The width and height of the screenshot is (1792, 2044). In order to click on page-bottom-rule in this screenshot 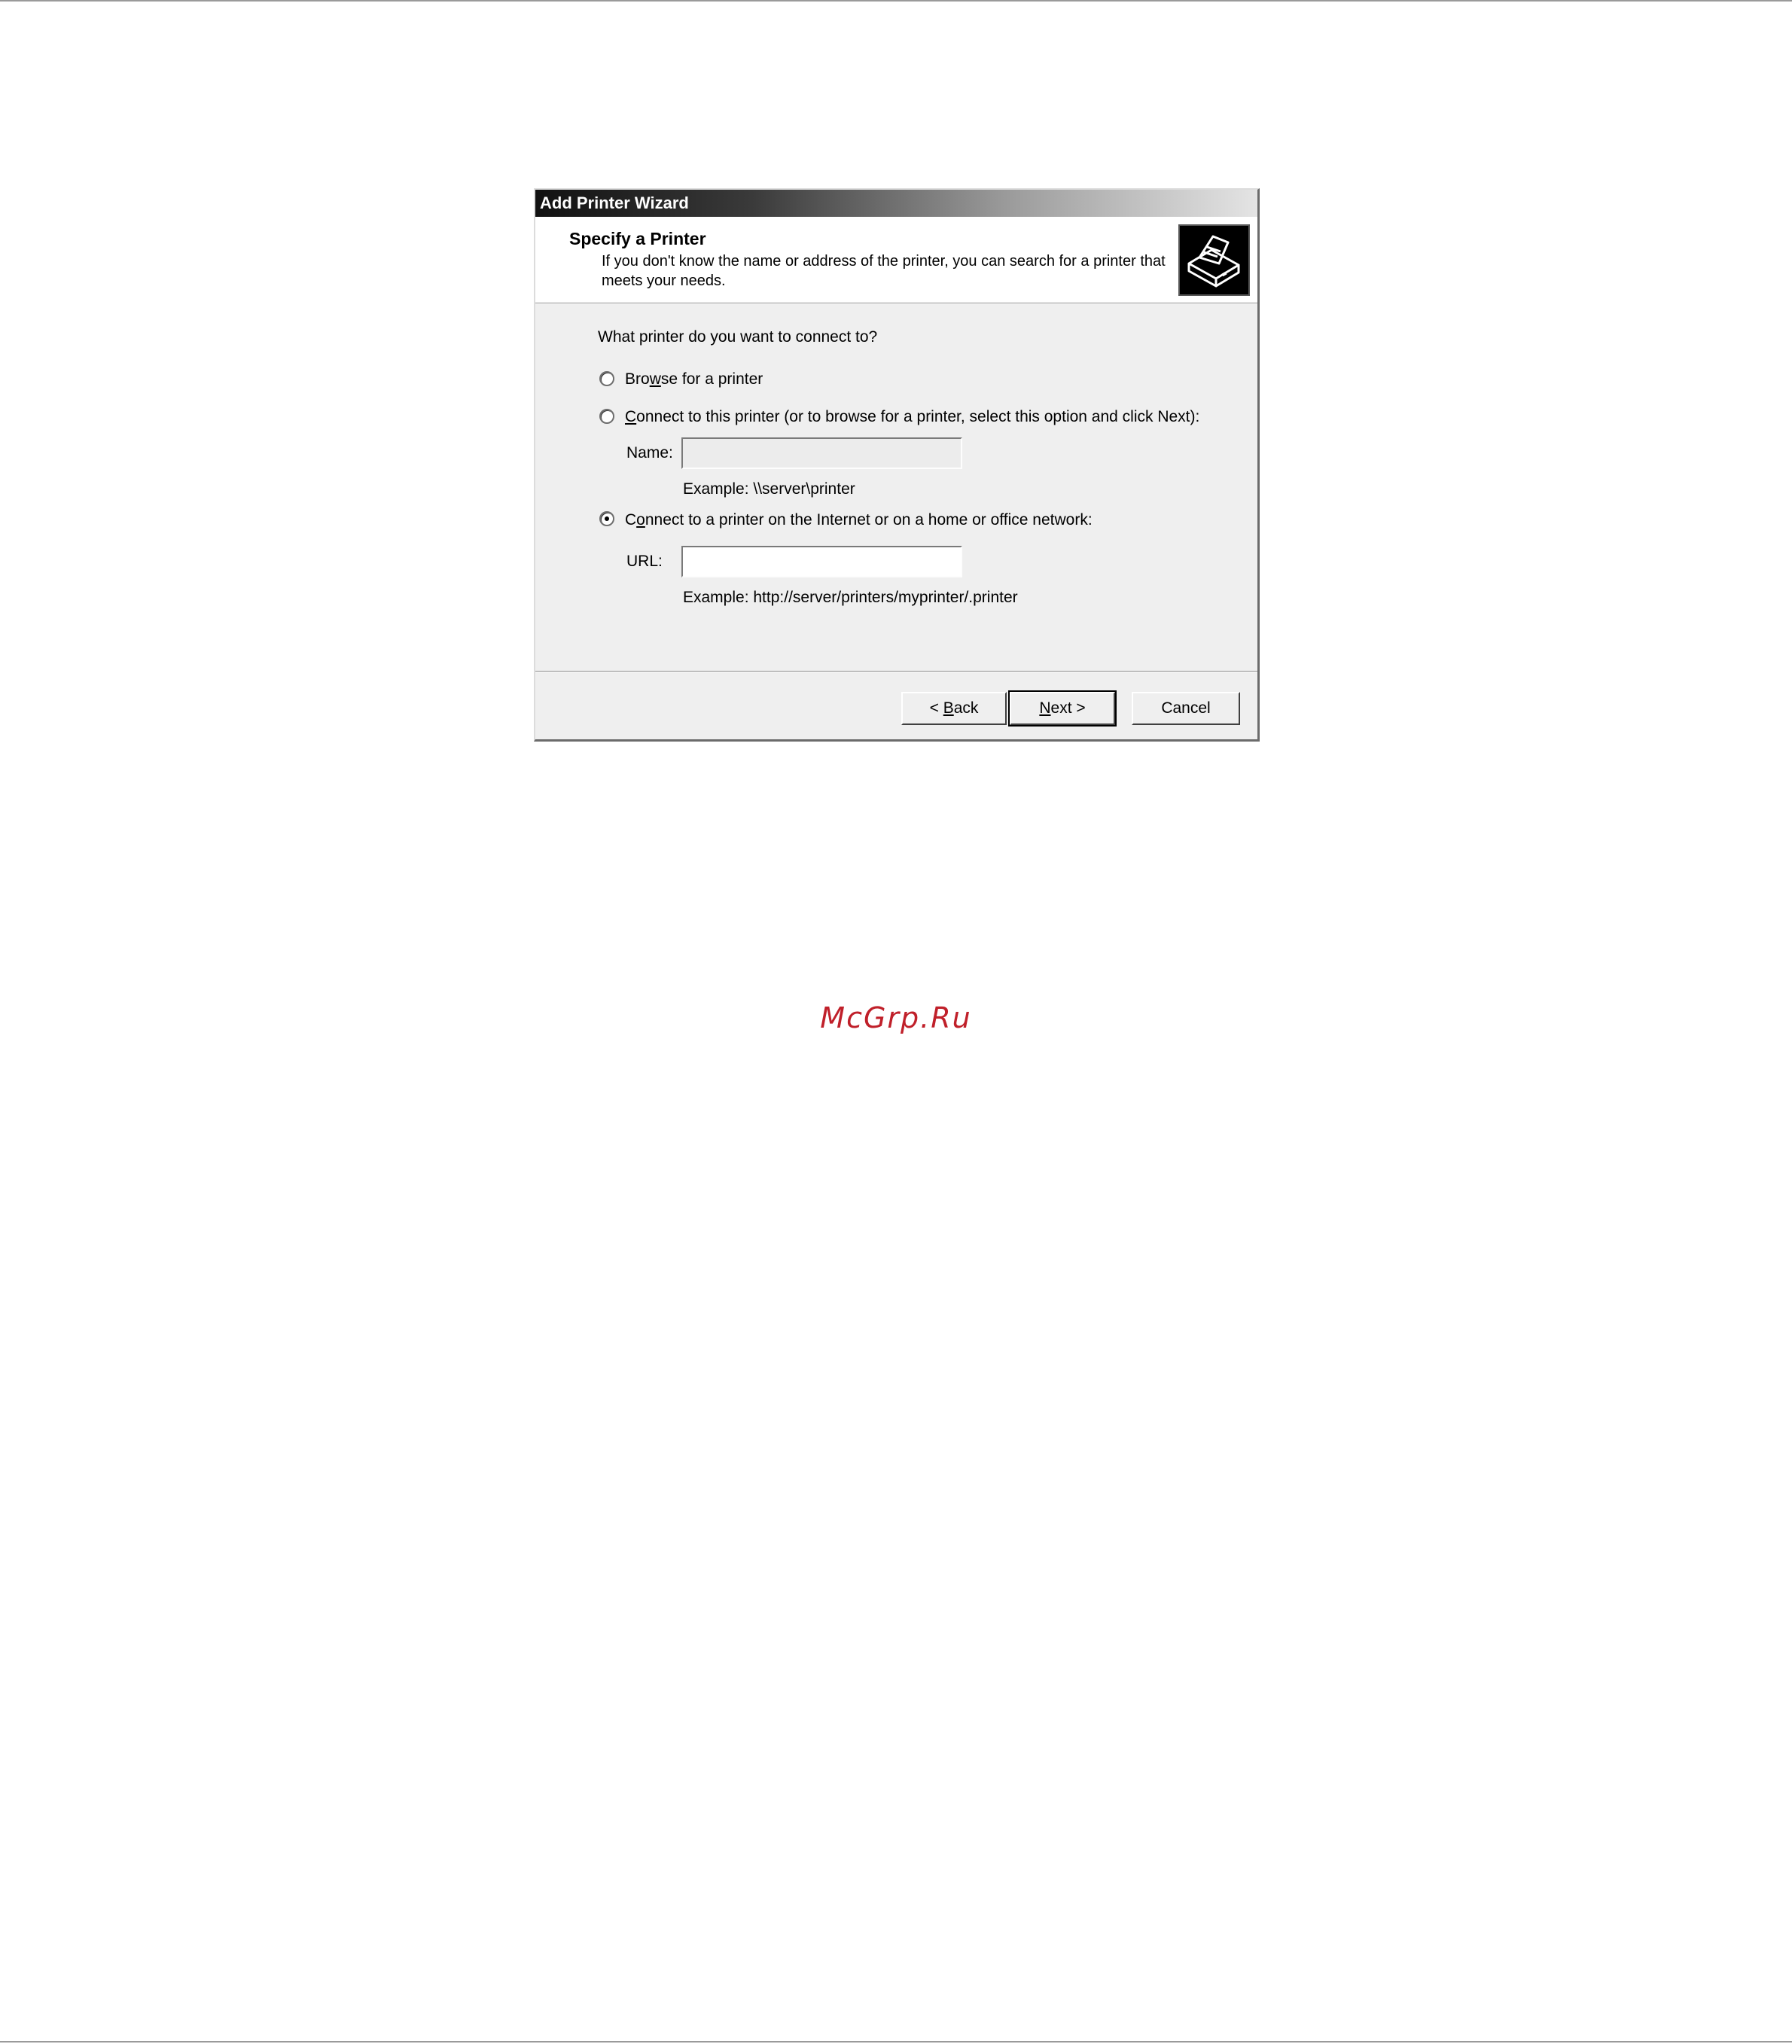, I will do `click(896, 2042)`.